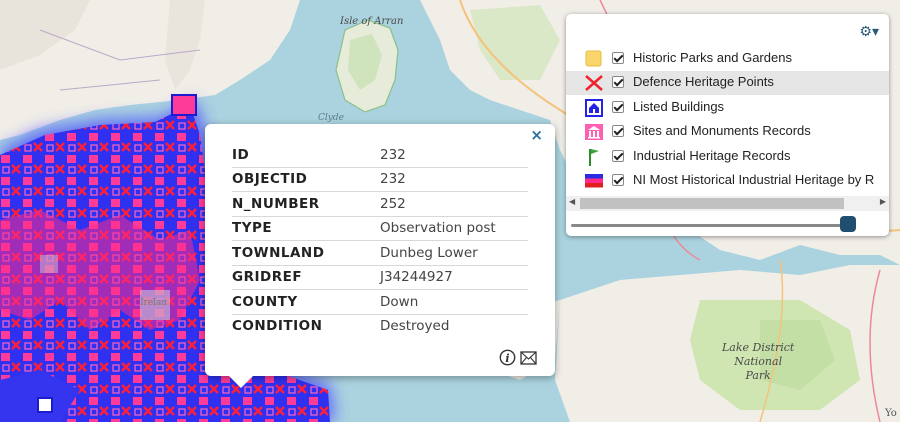  I want to click on attribute-row: CONDITION Destroyed, so click(380, 326).